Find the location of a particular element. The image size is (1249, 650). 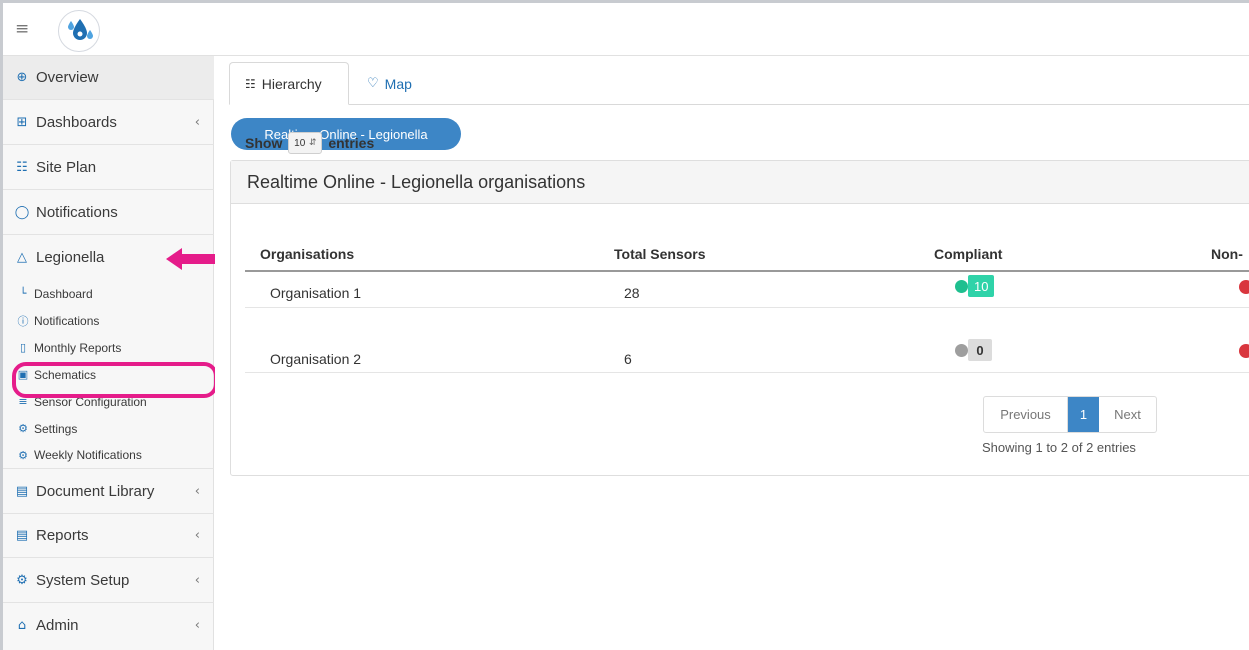

select-arrows-icon: ⇵ is located at coordinates (312, 143).